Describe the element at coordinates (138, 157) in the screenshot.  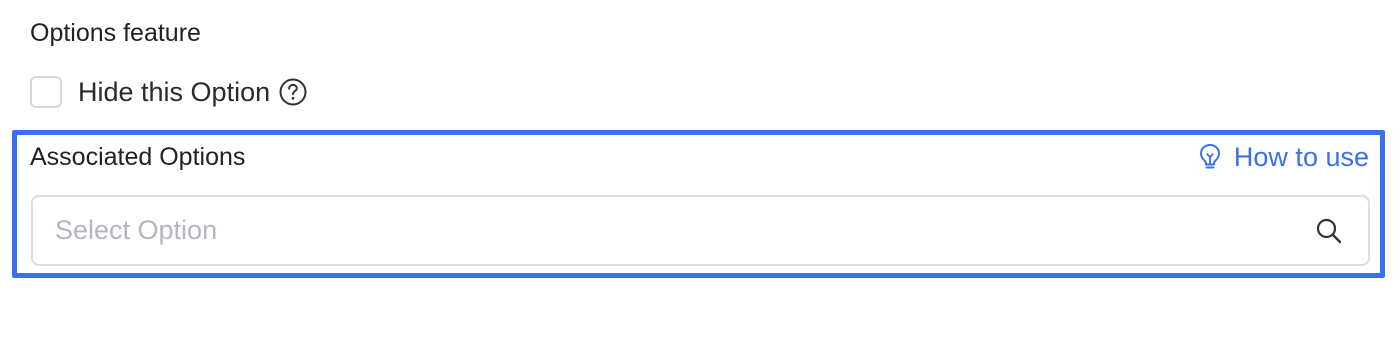
I see `associated-options-title: Associated Options` at that location.